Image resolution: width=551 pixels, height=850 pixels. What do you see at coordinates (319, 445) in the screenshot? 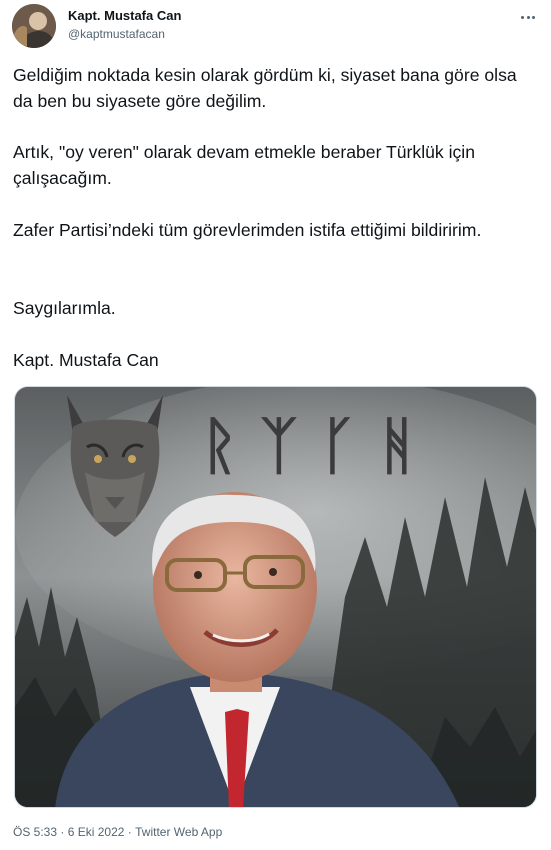
I see `rune-text: ᚱᛉᚴᚻ` at bounding box center [319, 445].